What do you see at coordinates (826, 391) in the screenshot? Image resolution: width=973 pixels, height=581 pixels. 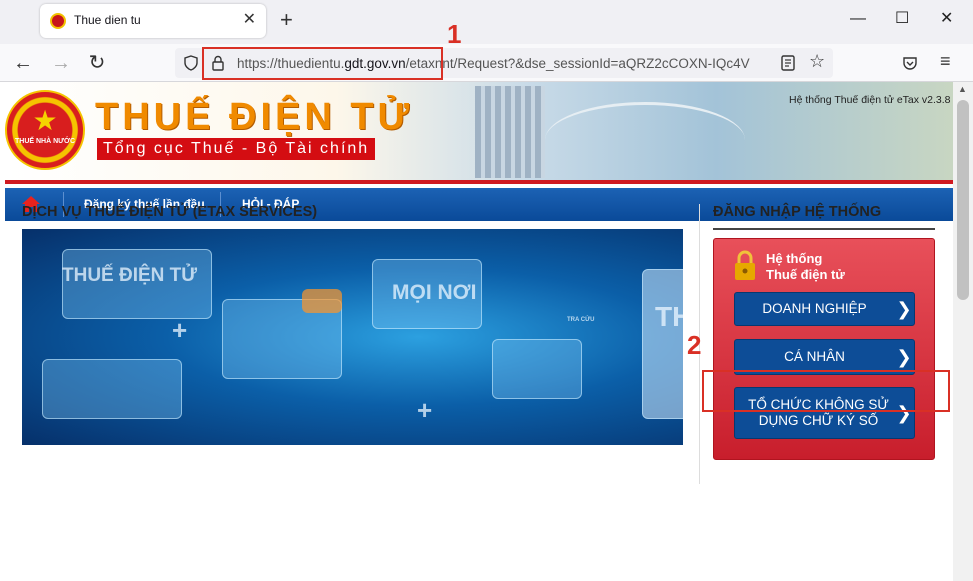 I see `business-button-highlight-box` at bounding box center [826, 391].